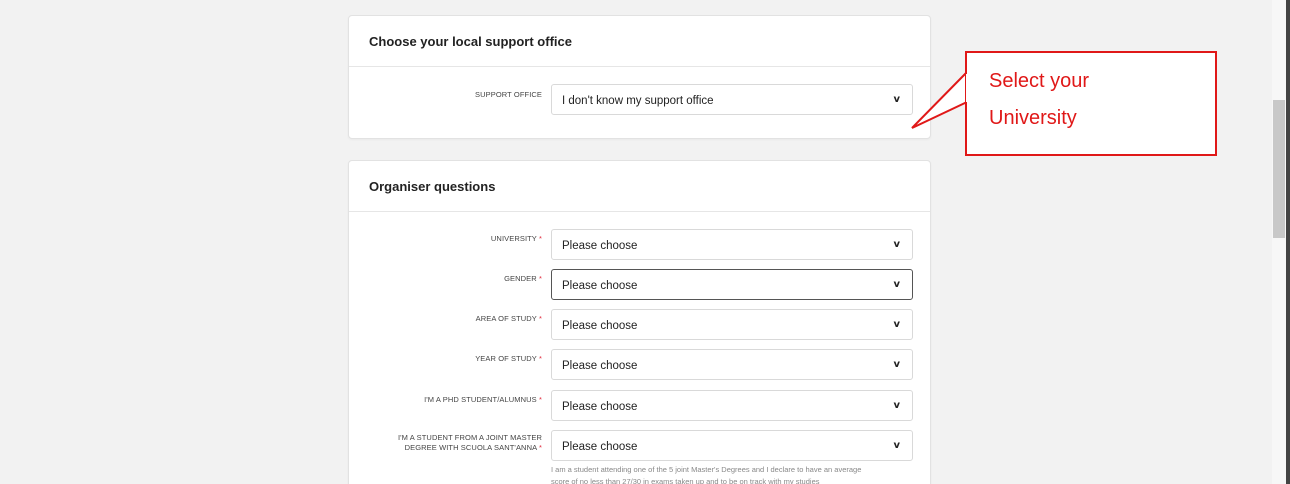 The image size is (1290, 484). I want to click on gender-select-value: Please choose, so click(600, 286).